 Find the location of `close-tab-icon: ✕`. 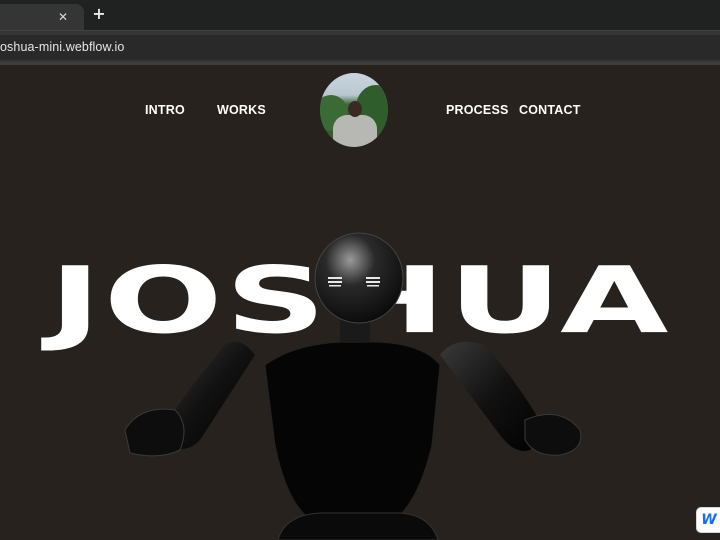

close-tab-icon: ✕ is located at coordinates (63, 17).